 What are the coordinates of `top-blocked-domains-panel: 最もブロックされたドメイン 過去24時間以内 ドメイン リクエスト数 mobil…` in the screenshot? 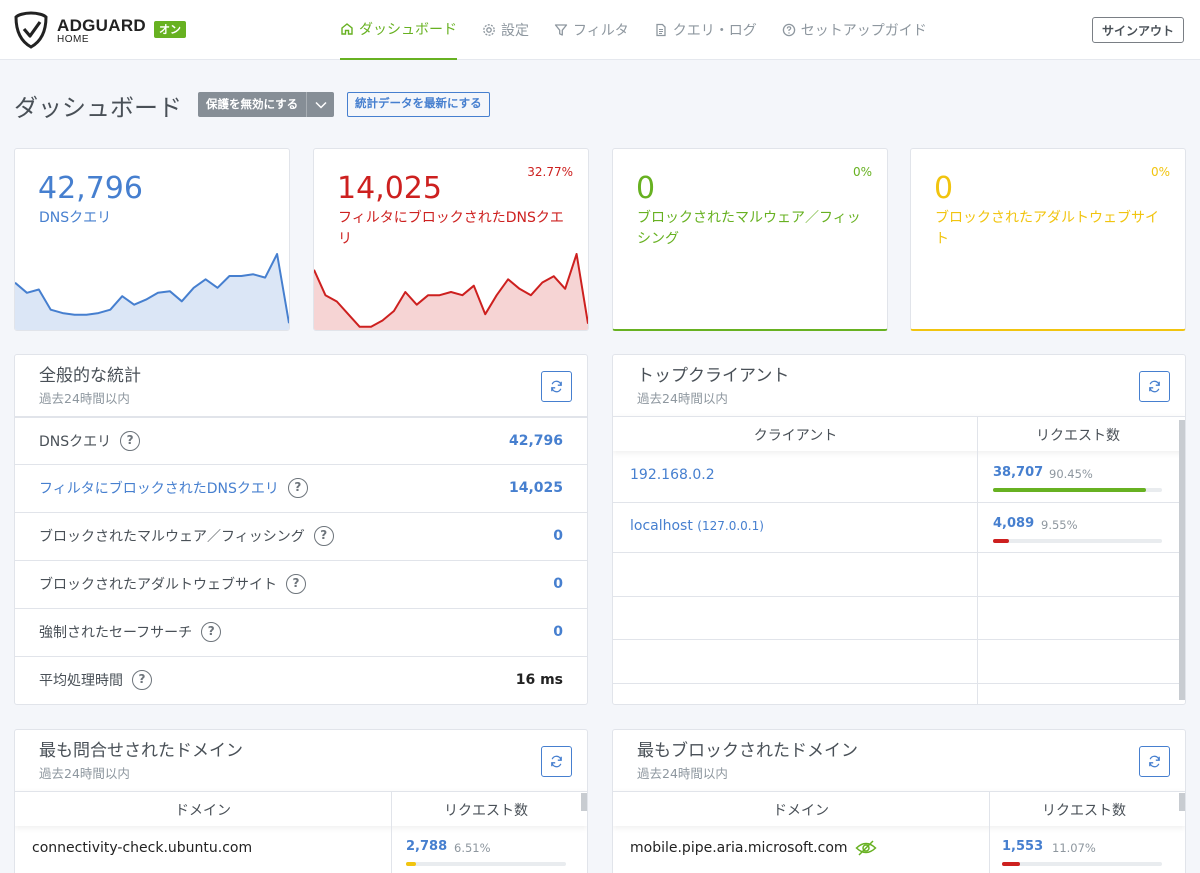 It's located at (899, 801).